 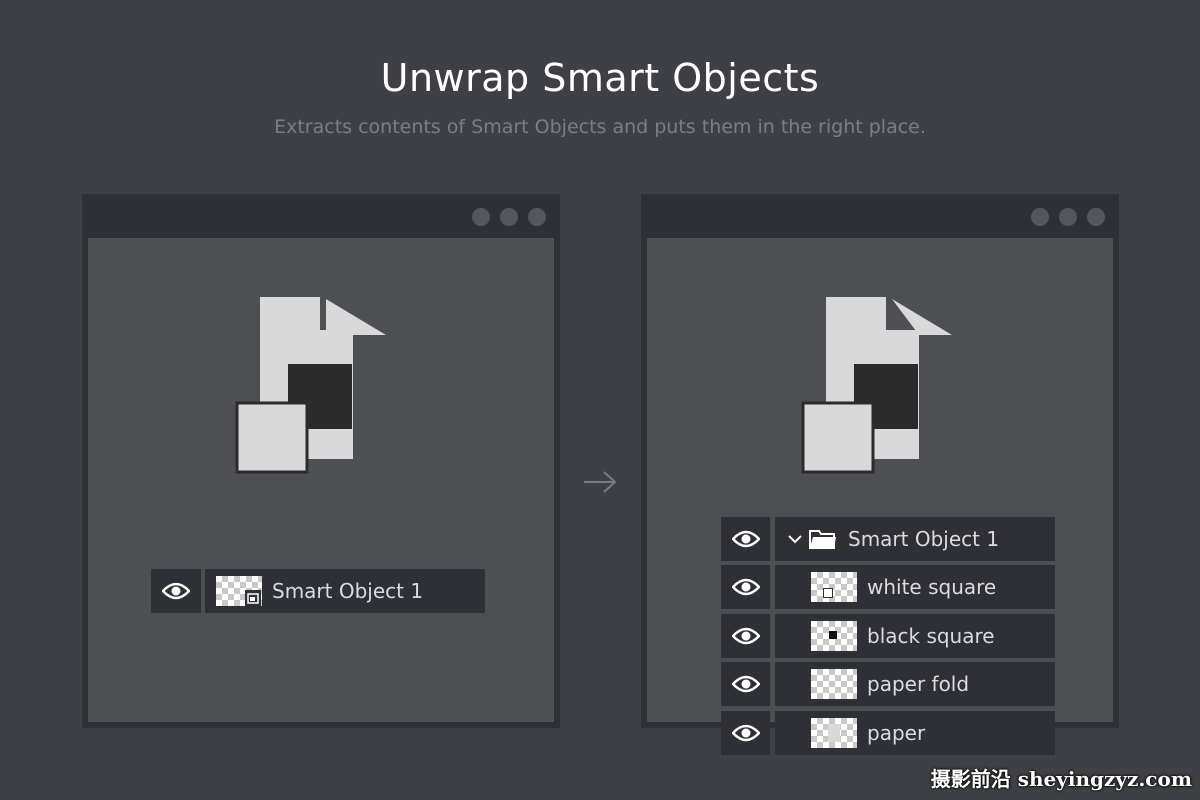 What do you see at coordinates (795, 539) in the screenshot?
I see `chevron-down-icon` at bounding box center [795, 539].